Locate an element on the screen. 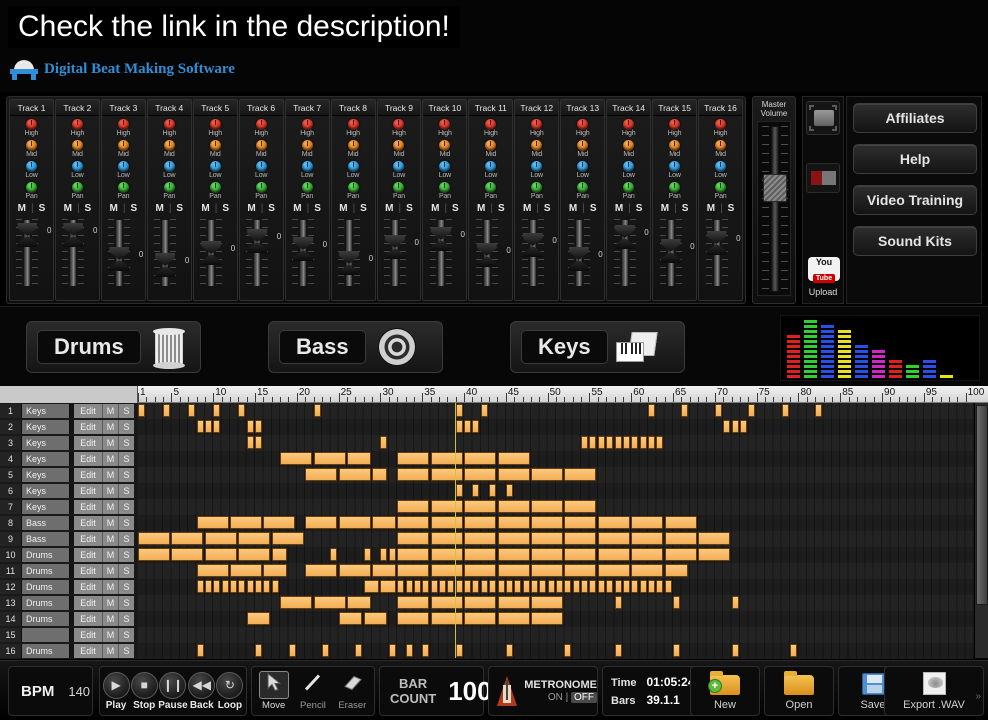 Image resolution: width=988 pixels, height=720 pixels. fader-15: 0 is located at coordinates (675, 253).